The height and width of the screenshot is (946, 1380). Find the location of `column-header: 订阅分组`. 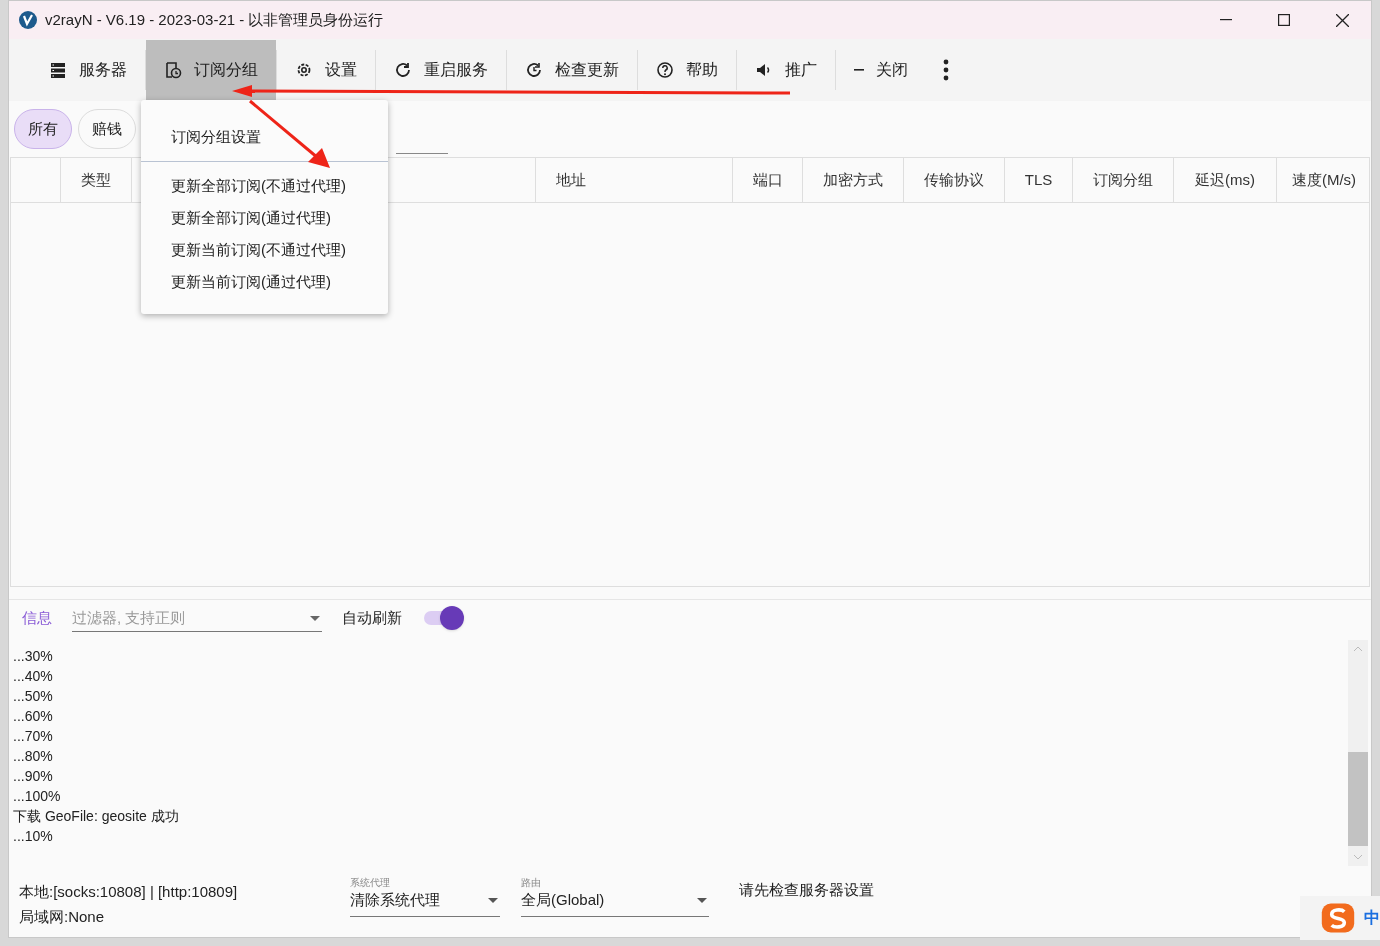

column-header: 订阅分组 is located at coordinates (1123, 180).